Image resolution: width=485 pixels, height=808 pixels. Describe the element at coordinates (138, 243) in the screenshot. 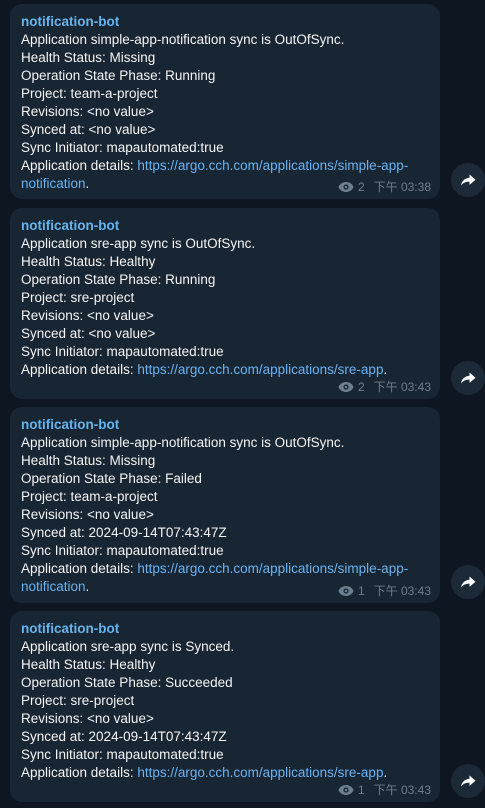

I see `message-line: Application sre-app sync is OutOfSync.` at that location.